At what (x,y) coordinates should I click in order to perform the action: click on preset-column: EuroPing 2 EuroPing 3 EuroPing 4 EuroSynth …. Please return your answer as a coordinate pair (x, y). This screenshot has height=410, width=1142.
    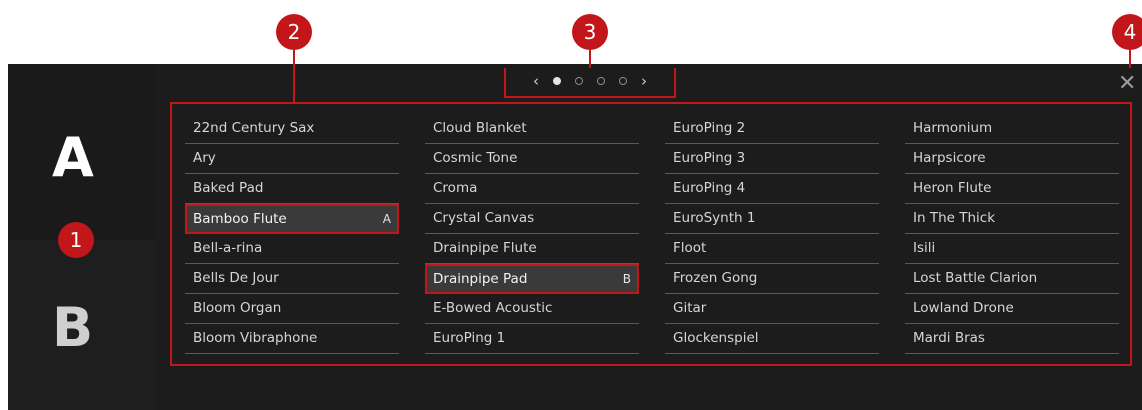
    Looking at the image, I should click on (772, 234).